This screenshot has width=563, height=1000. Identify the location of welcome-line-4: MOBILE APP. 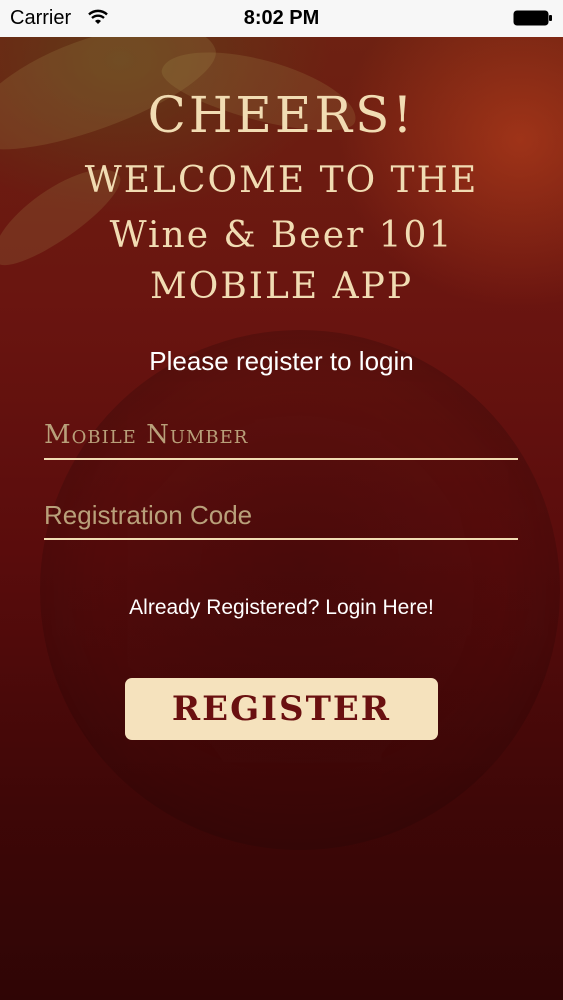
(281, 286).